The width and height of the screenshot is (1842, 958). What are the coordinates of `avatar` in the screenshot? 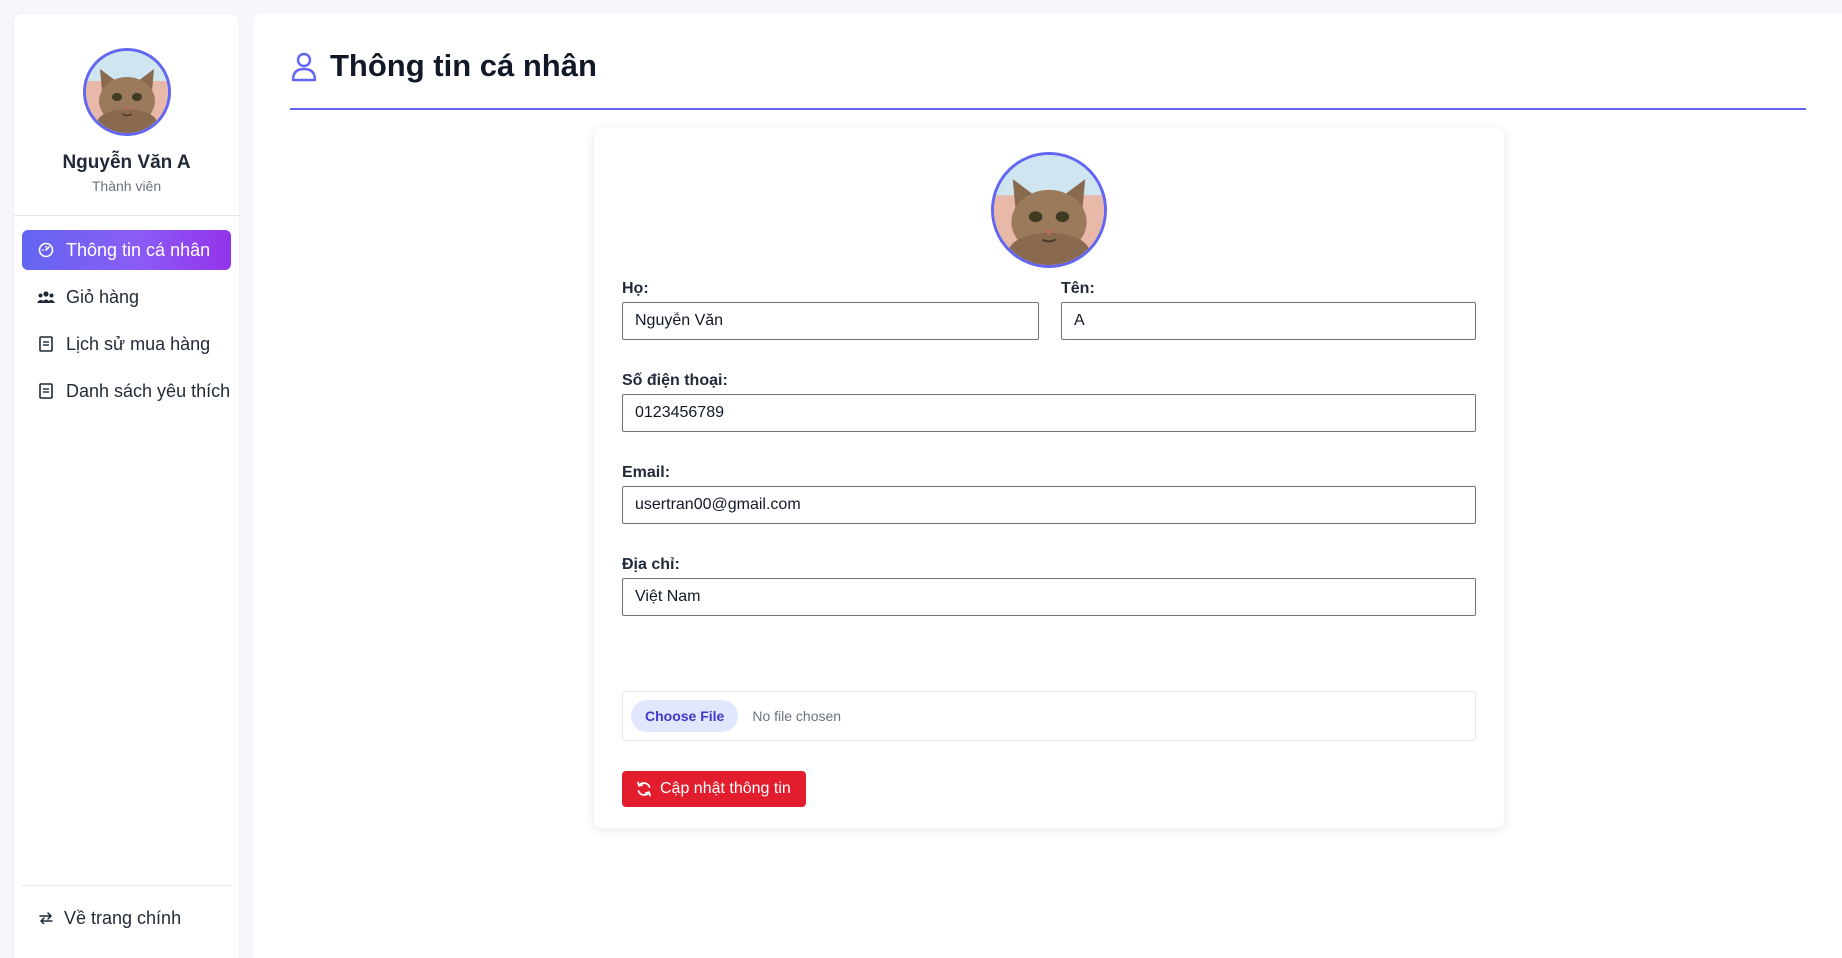 It's located at (126, 92).